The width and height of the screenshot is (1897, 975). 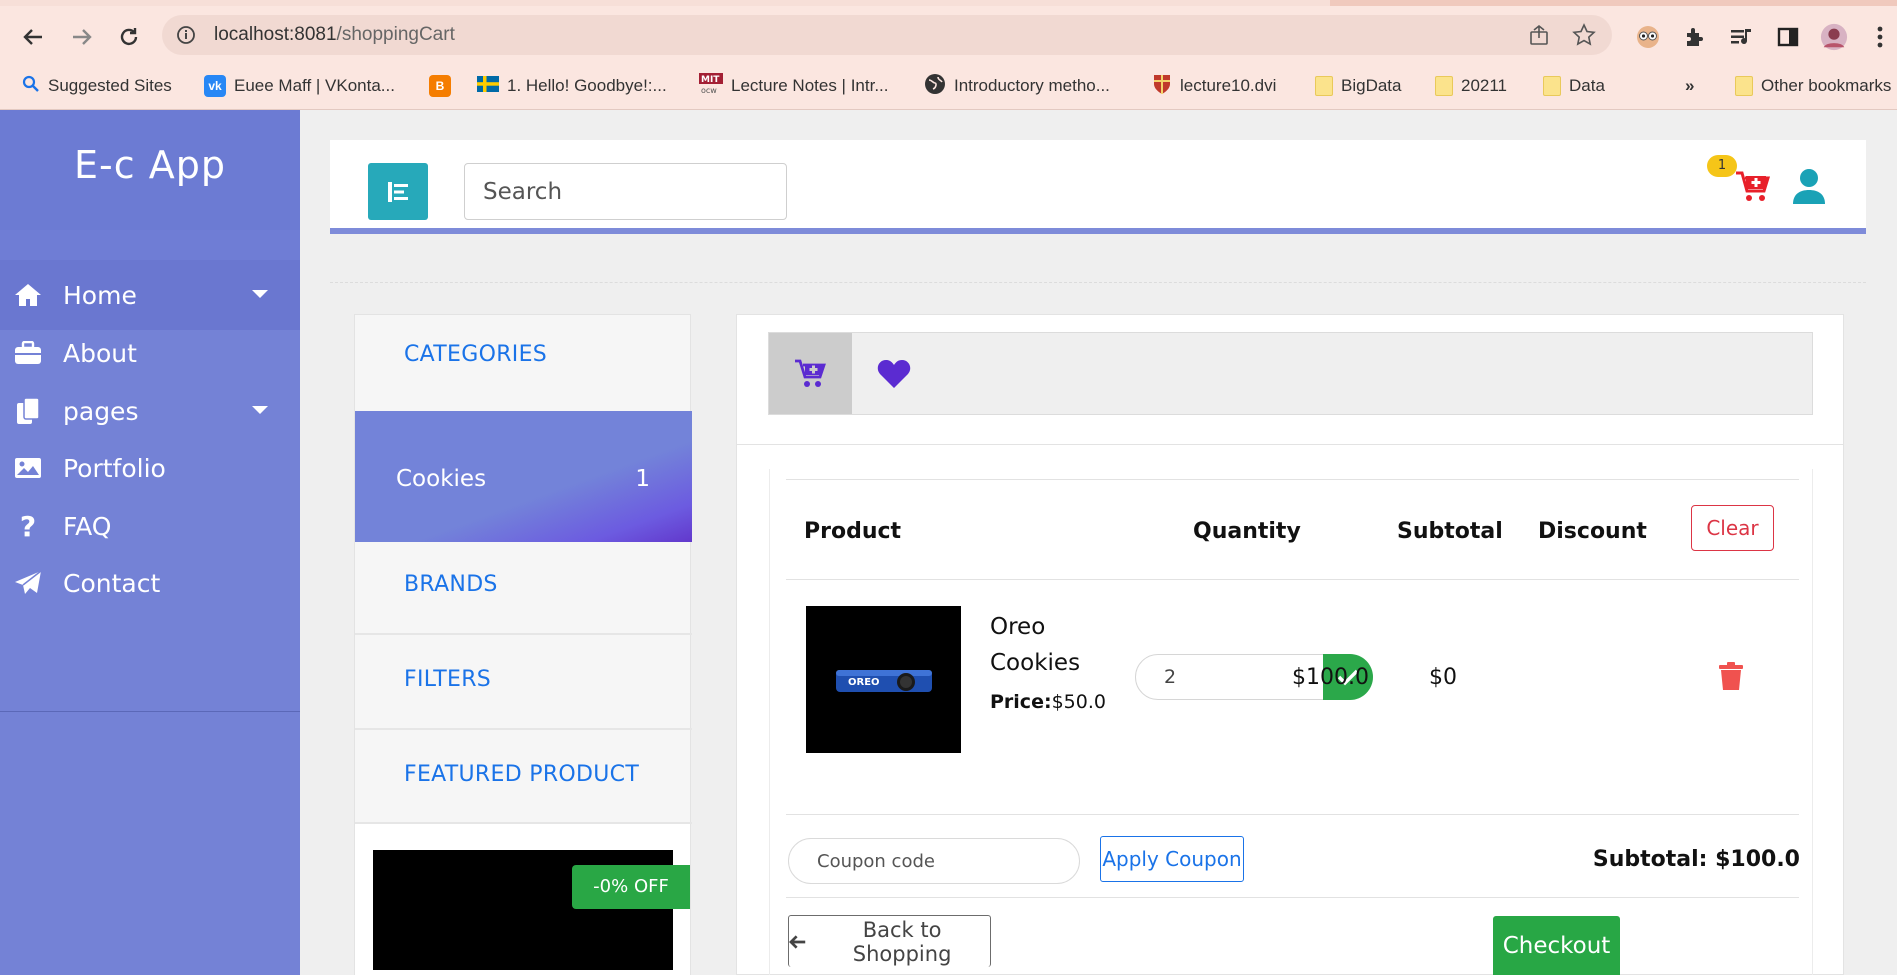 I want to click on sidebar-item-contact: Contact, so click(x=150, y=583).